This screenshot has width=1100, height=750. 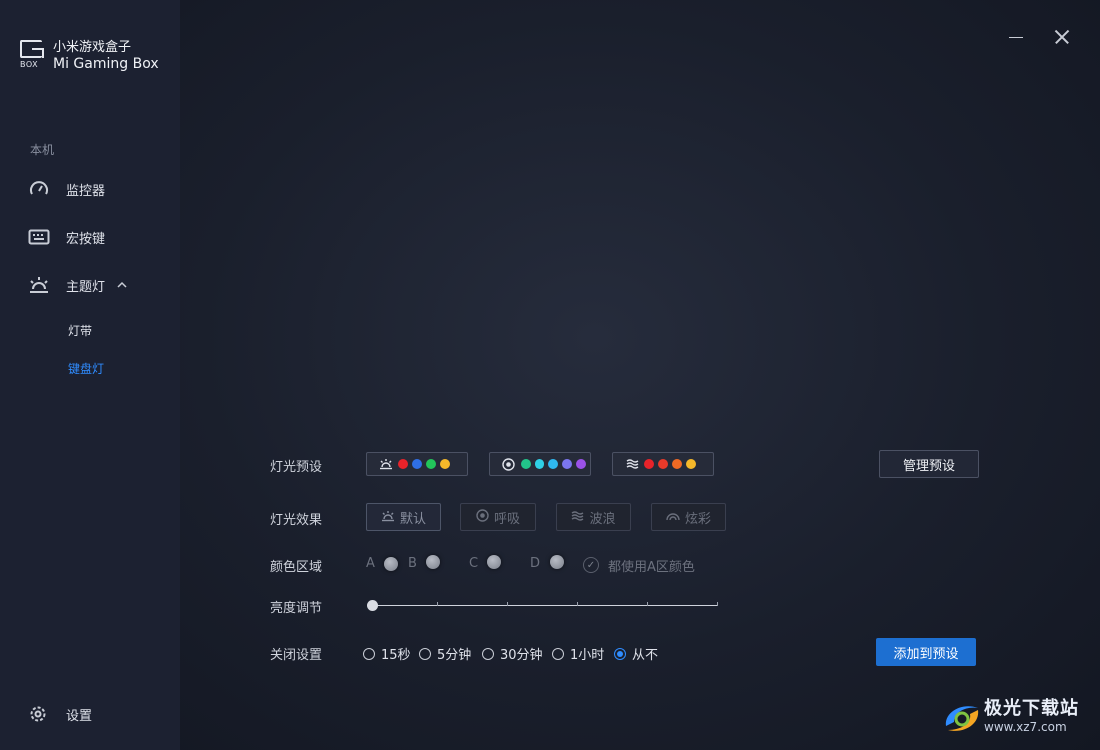 I want to click on watermark-logo-icon, so click(x=961, y=718).